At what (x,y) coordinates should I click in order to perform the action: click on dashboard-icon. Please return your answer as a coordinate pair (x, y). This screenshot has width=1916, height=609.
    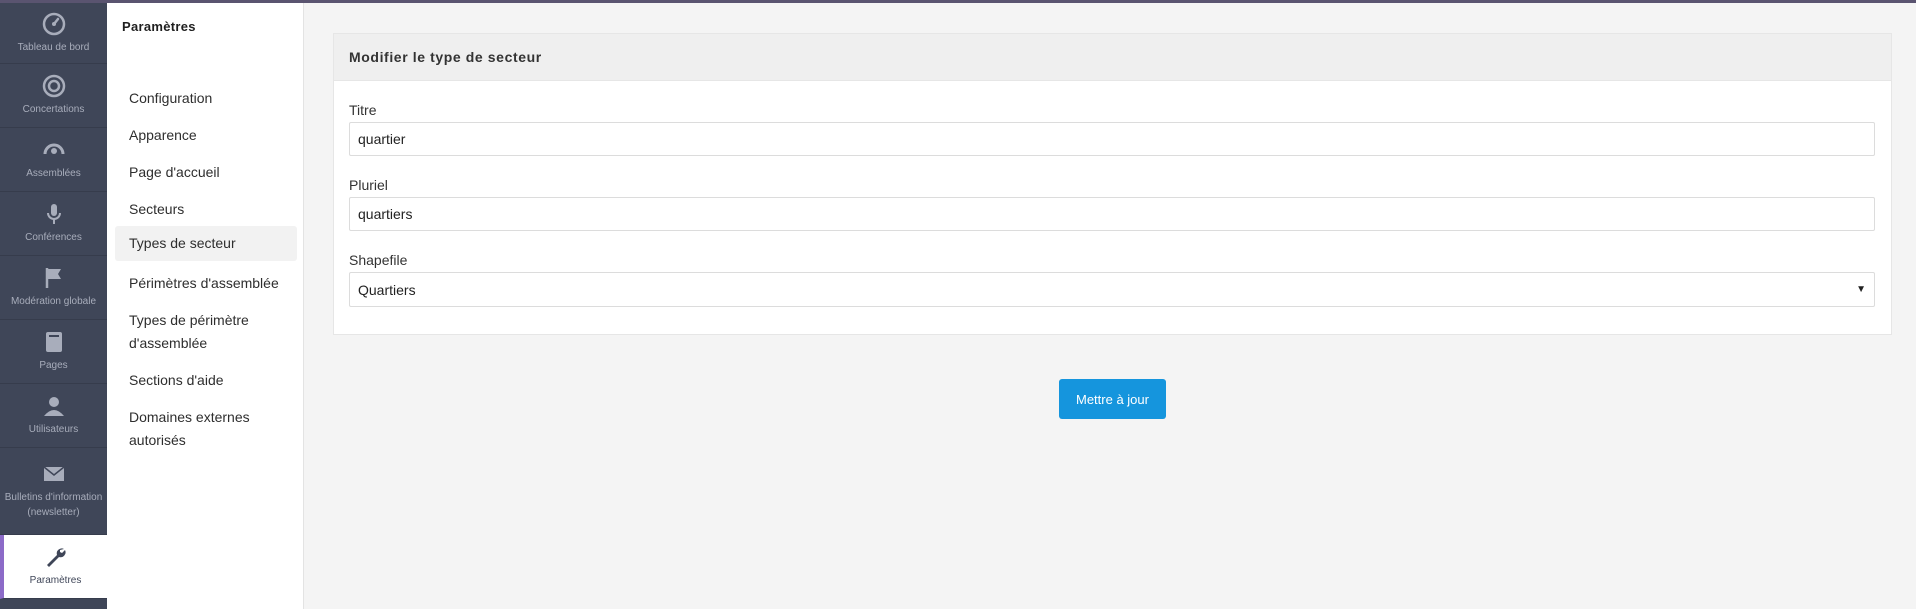
    Looking at the image, I should click on (53, 23).